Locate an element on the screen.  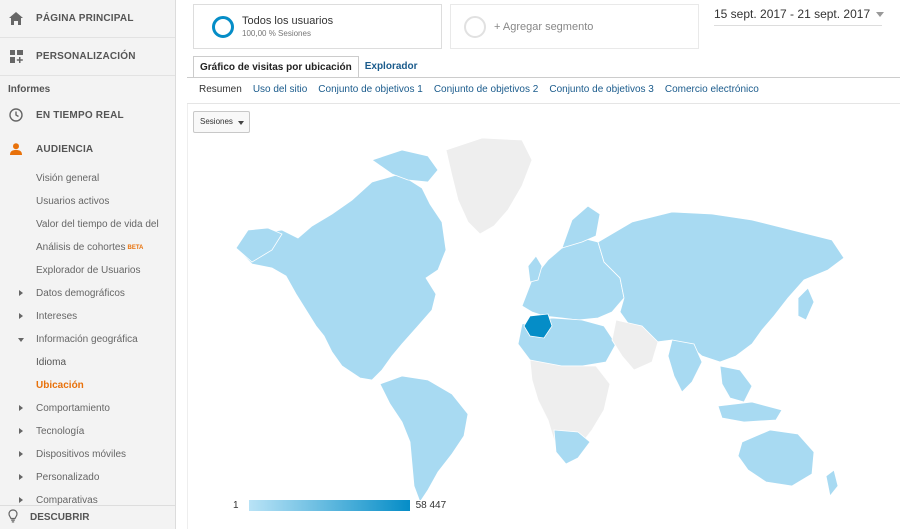
map-legend: 1 58 447 is located at coordinates (339, 505).